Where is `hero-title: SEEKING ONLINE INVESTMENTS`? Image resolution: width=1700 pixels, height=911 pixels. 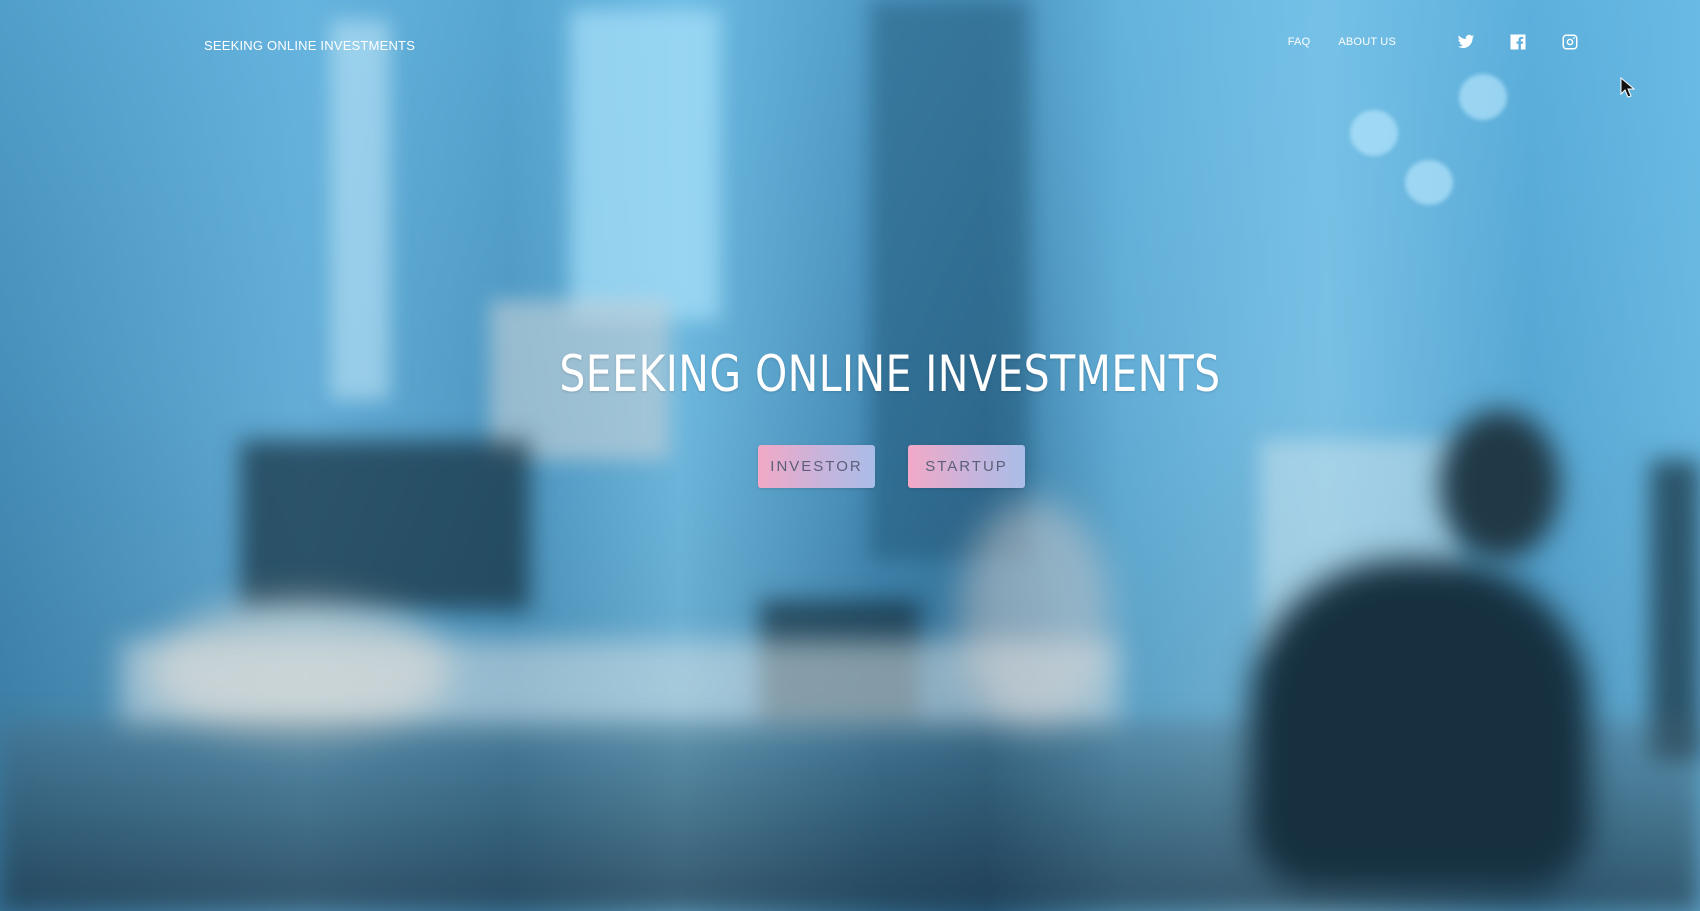 hero-title: SEEKING ONLINE INVESTMENTS is located at coordinates (890, 374).